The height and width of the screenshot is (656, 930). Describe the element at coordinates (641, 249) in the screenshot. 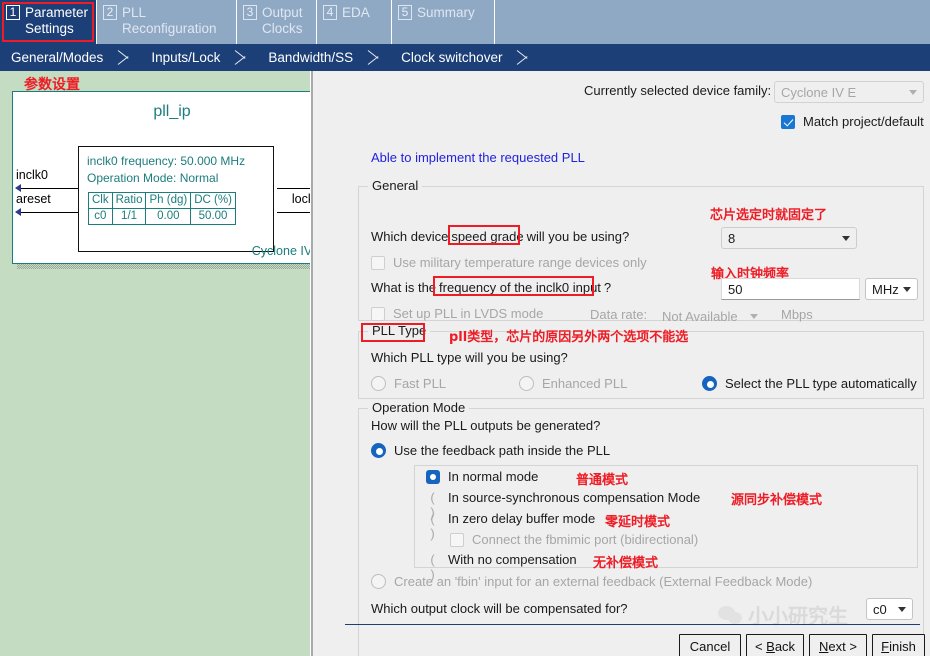

I see `general-groupbox: General` at that location.